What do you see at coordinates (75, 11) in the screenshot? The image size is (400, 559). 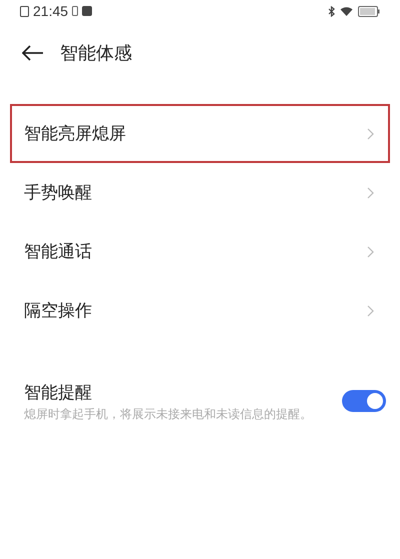 I see `vibrate-icon` at bounding box center [75, 11].